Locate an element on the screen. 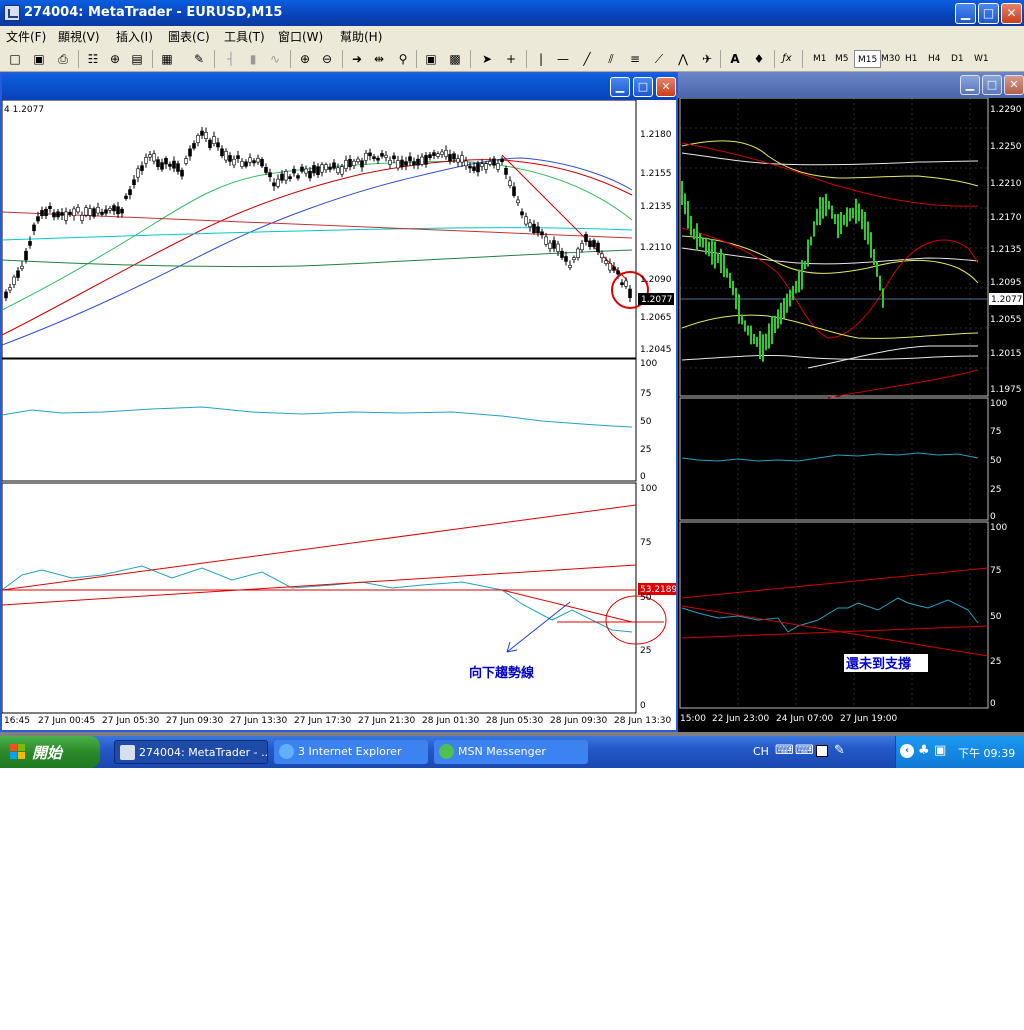 The height and width of the screenshot is (1030, 1024). chart2-close-button: ✕ is located at coordinates (1014, 85).